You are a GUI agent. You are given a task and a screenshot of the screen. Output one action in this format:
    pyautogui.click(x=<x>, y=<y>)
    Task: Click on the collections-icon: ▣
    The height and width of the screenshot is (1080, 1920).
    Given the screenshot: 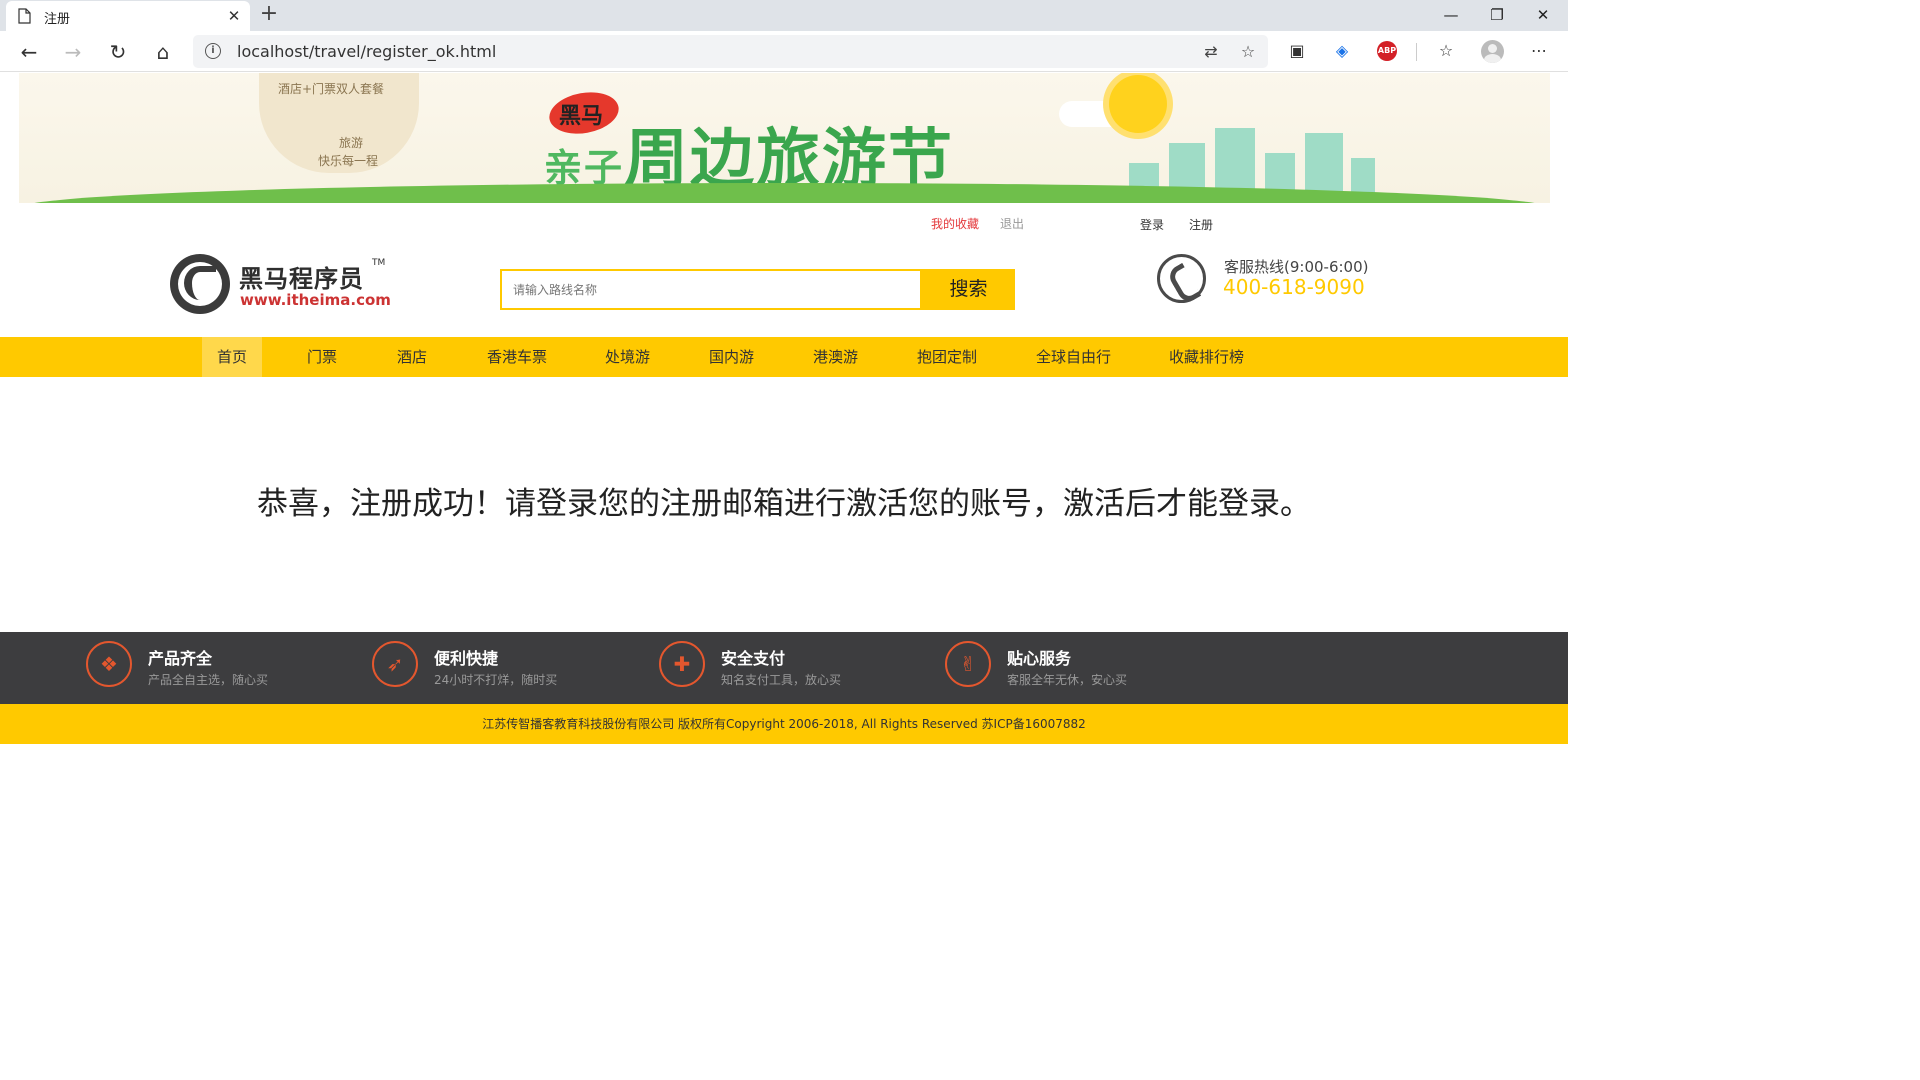 What is the action you would take?
    pyautogui.click(x=1297, y=51)
    